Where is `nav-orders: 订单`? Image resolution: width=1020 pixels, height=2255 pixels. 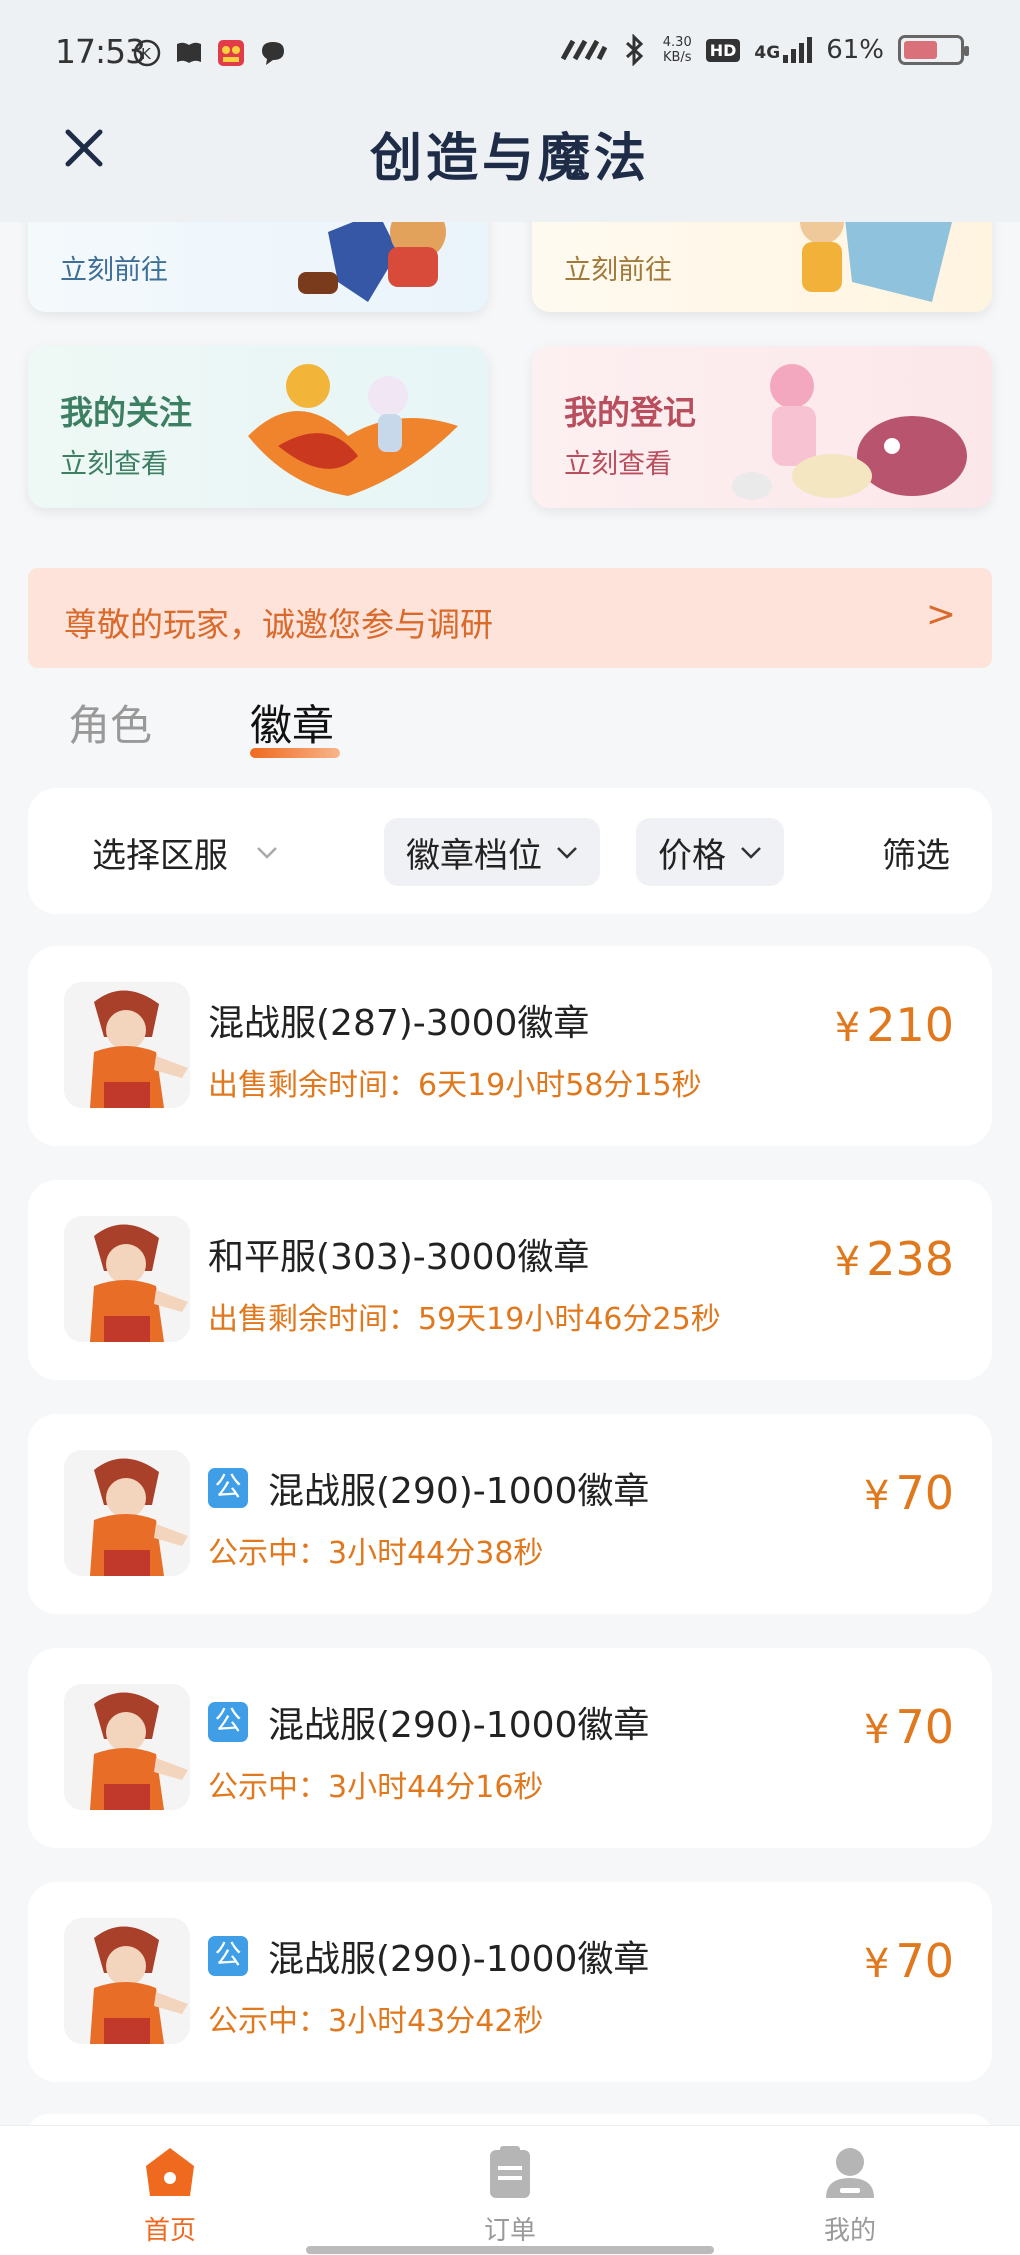 nav-orders: 订单 is located at coordinates (510, 2195).